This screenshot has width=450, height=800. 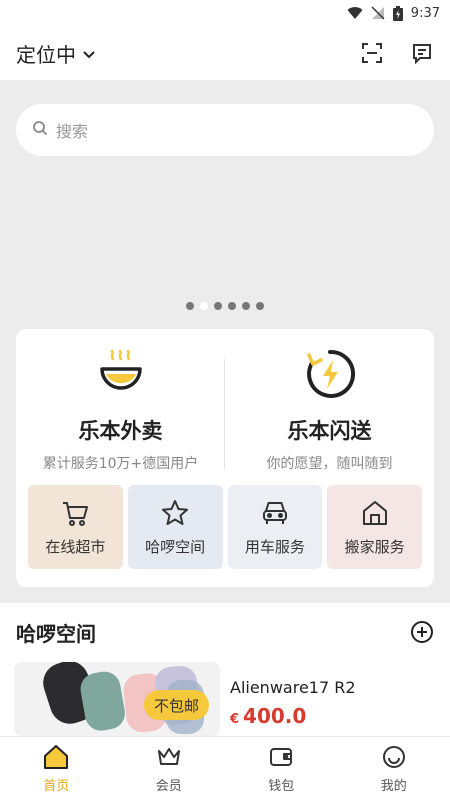 I want to click on search-placeholder: 搜索, so click(x=72, y=131).